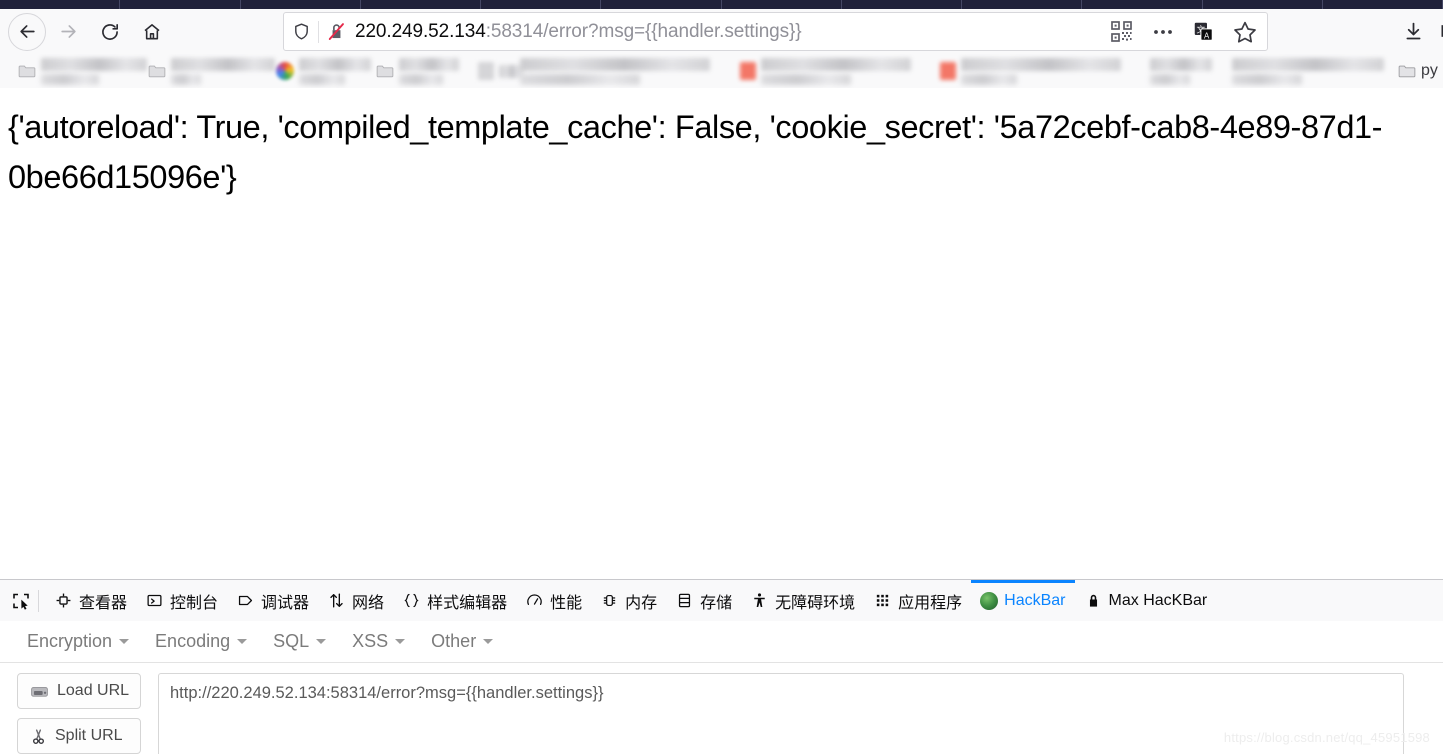  I want to click on devtools-tab-debugger: 调试器, so click(272, 600).